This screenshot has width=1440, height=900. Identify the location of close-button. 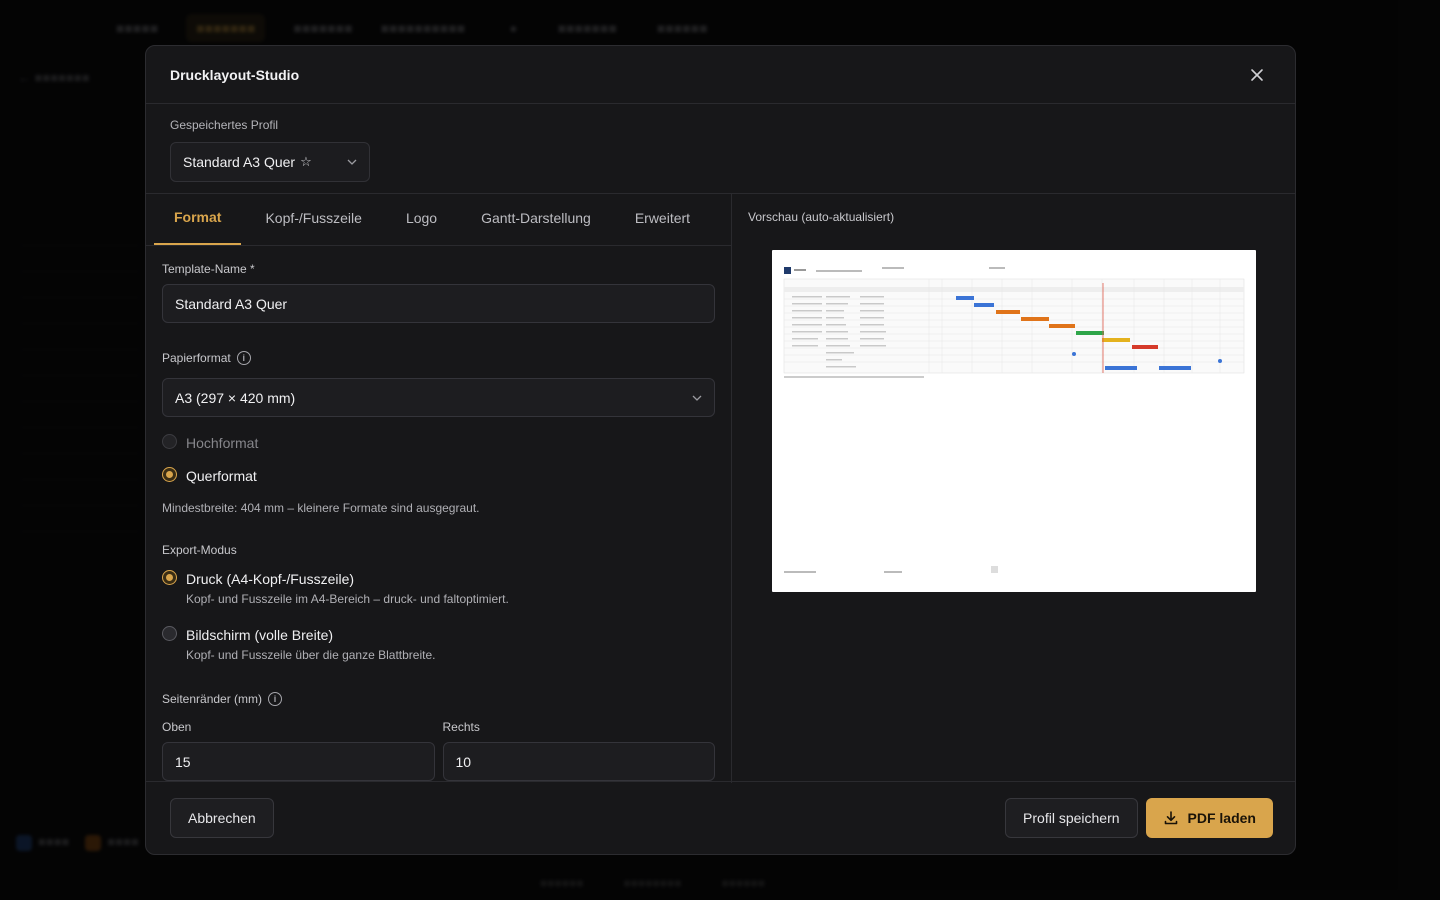
(1257, 75).